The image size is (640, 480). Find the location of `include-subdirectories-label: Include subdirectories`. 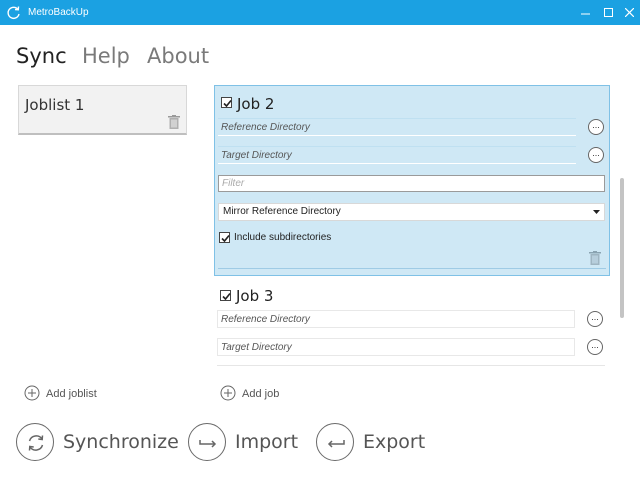

include-subdirectories-label: Include subdirectories is located at coordinates (283, 237).